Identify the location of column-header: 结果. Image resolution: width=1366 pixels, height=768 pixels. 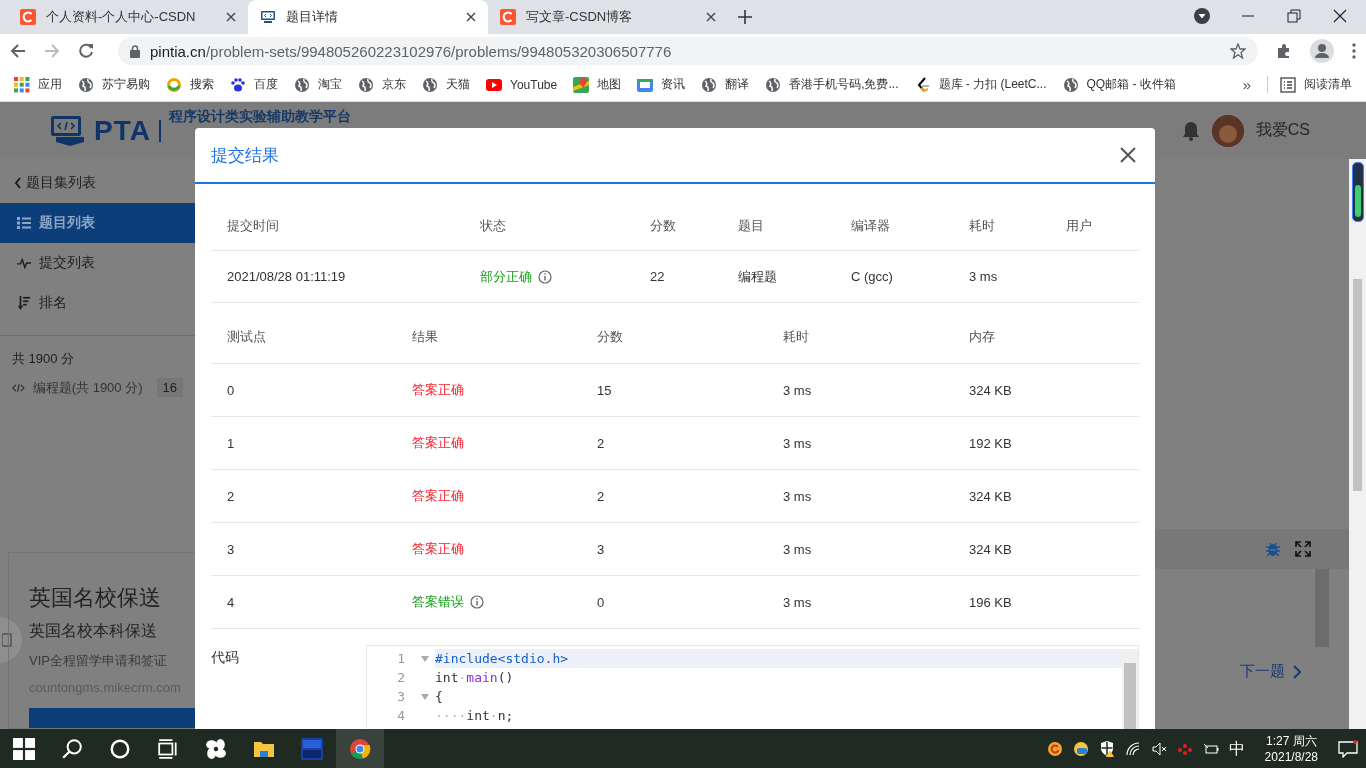
(488, 333).